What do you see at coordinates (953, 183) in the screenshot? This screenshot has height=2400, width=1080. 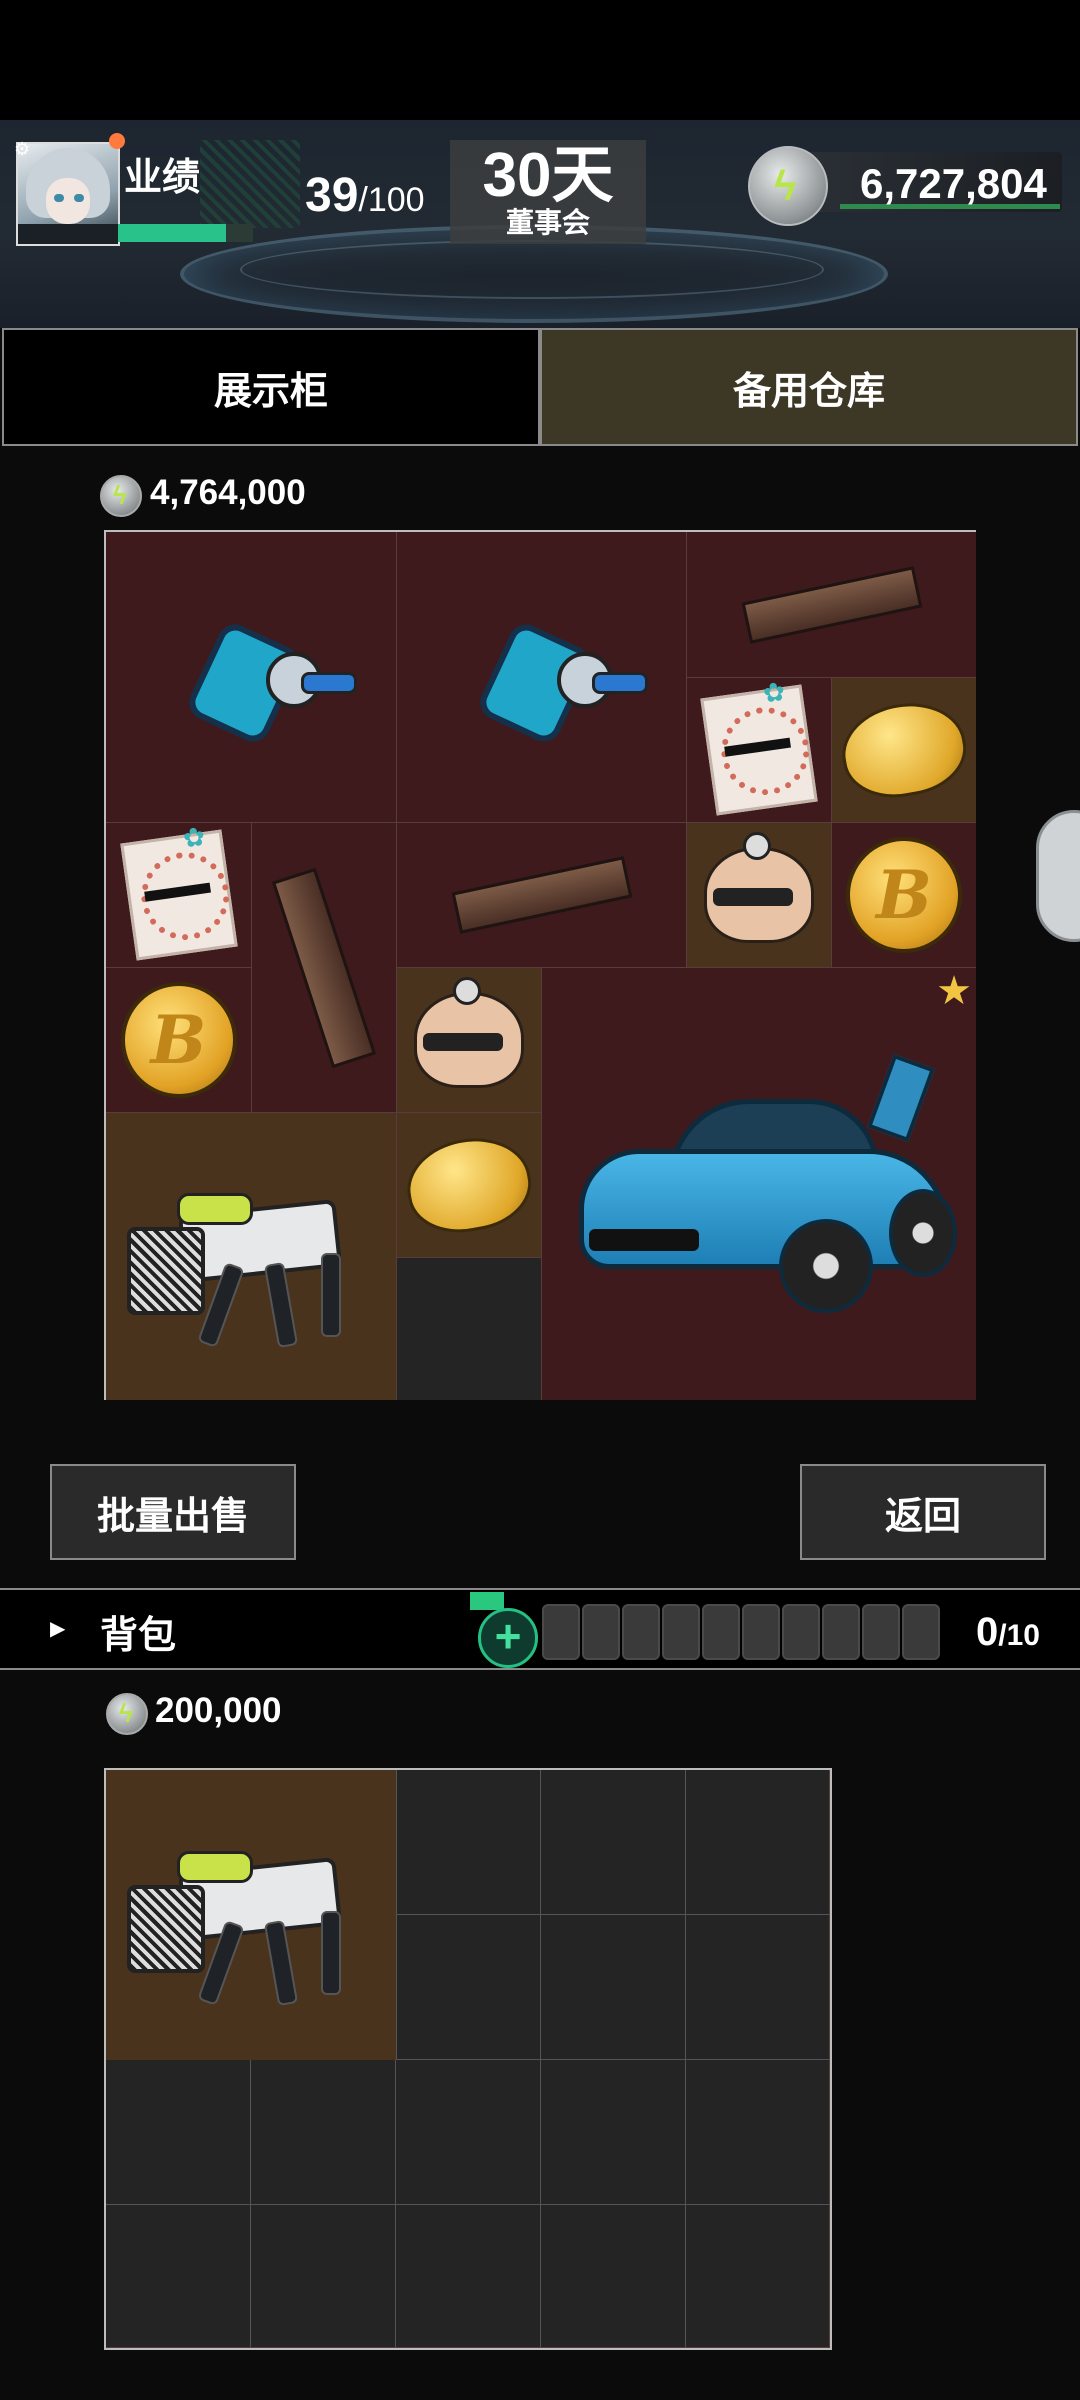 I see `coin-balance: 6,727,804` at bounding box center [953, 183].